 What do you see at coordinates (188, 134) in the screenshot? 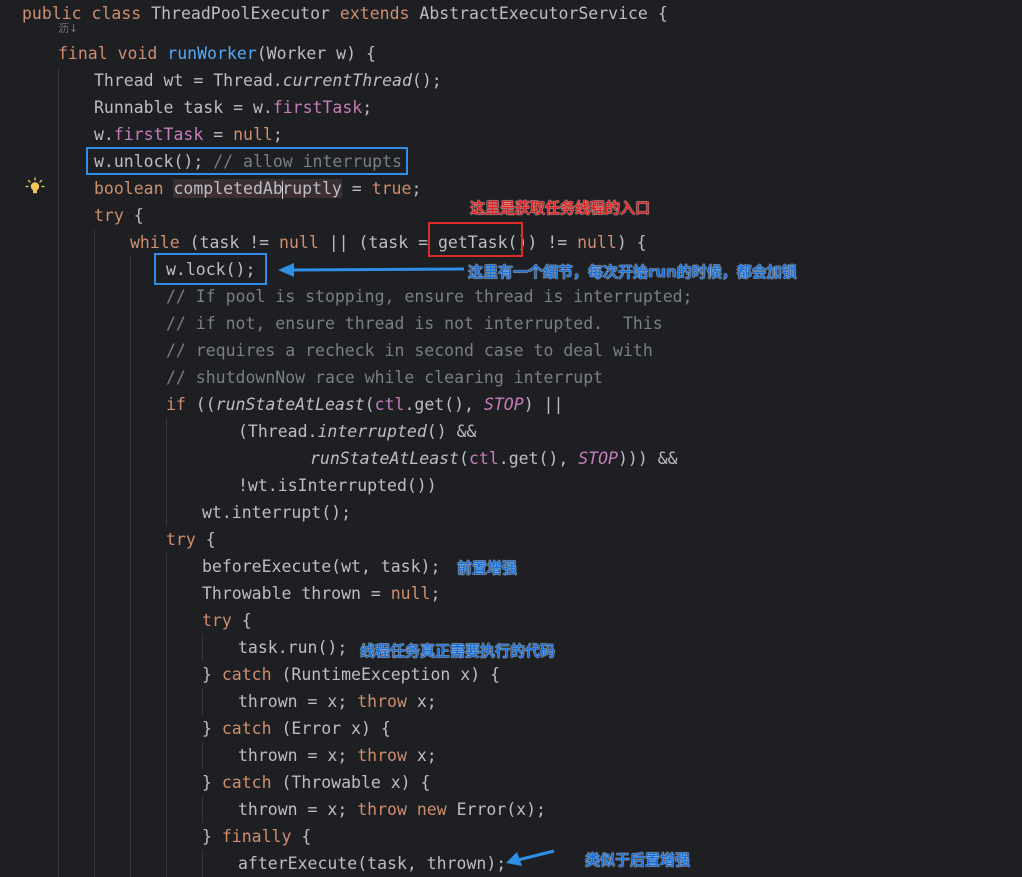
I see `code-line-firsttask: w.firstTask = null;` at bounding box center [188, 134].